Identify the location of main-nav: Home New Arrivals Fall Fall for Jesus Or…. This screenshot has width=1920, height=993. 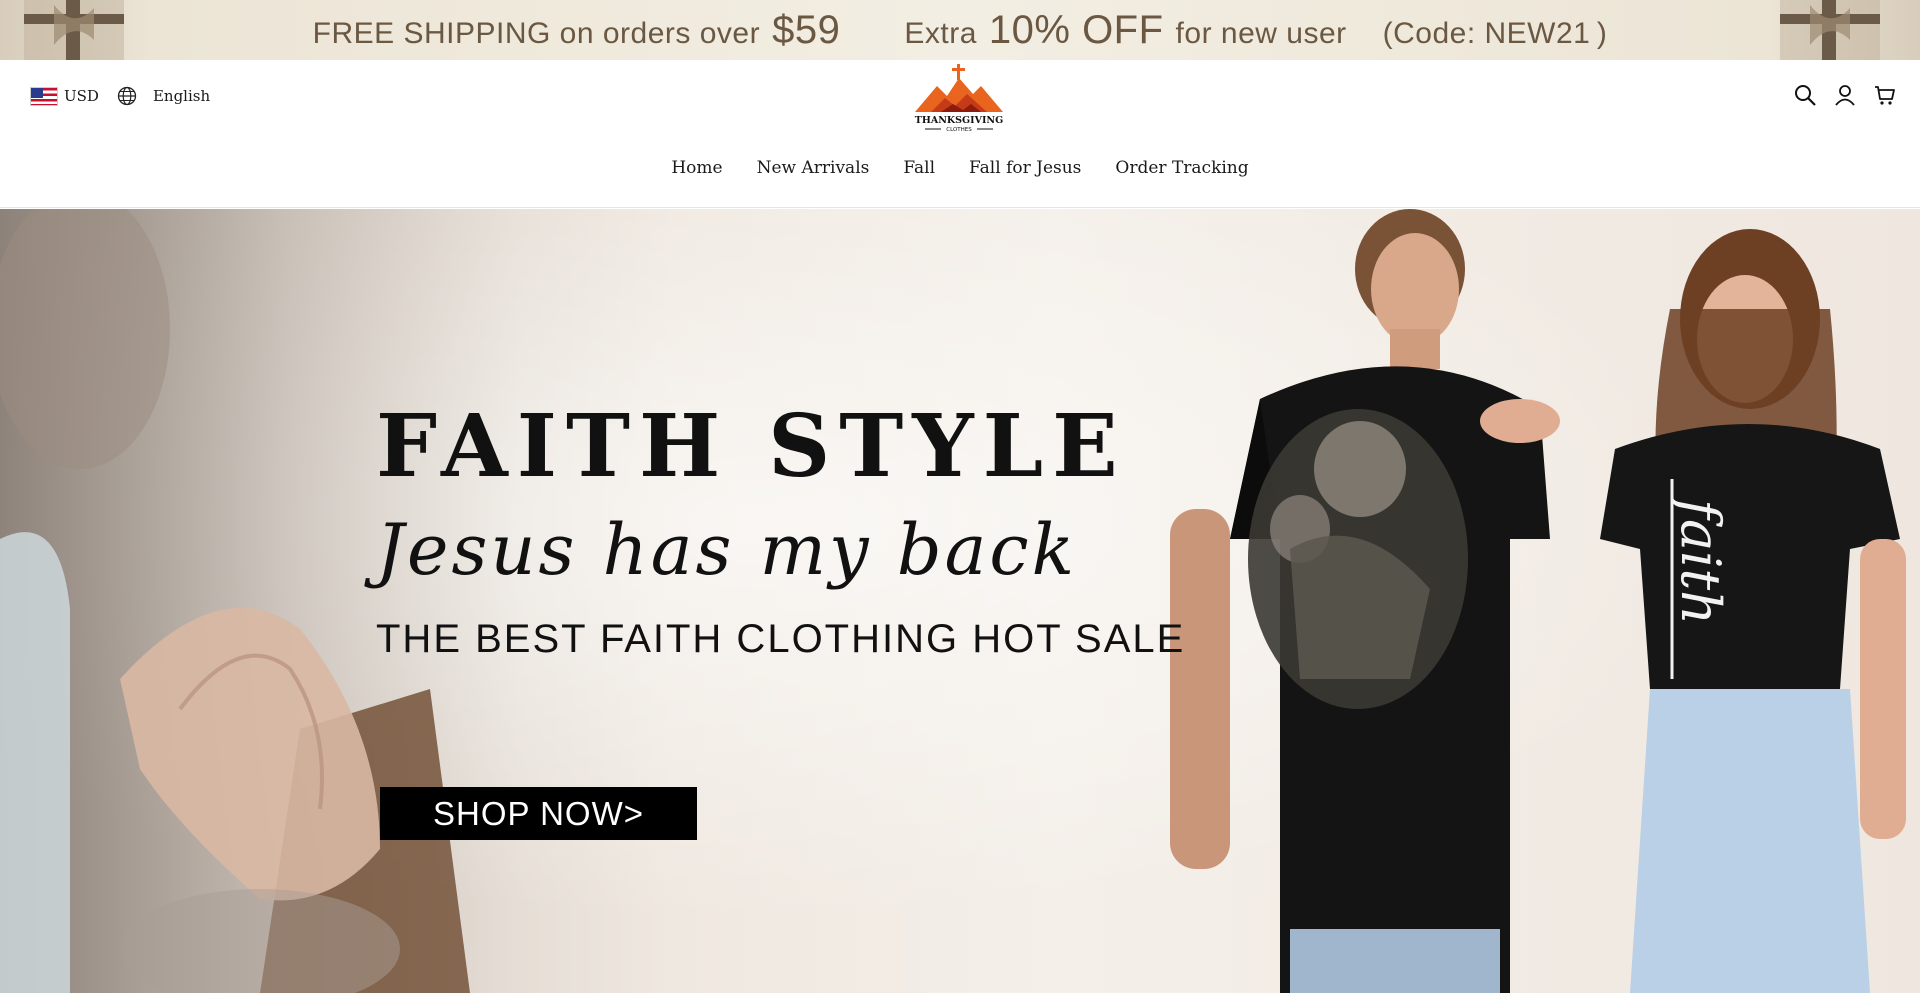
(960, 168).